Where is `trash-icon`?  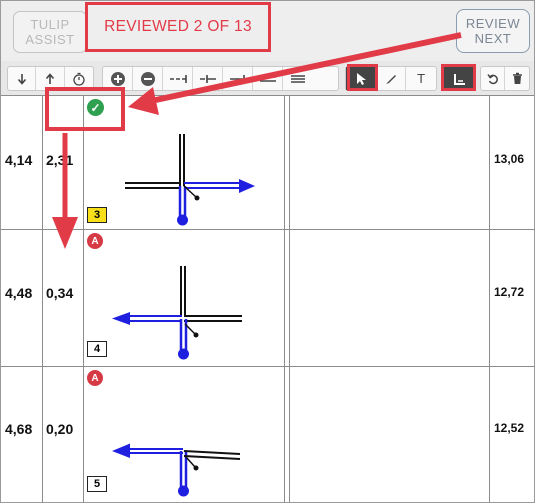 trash-icon is located at coordinates (517, 78).